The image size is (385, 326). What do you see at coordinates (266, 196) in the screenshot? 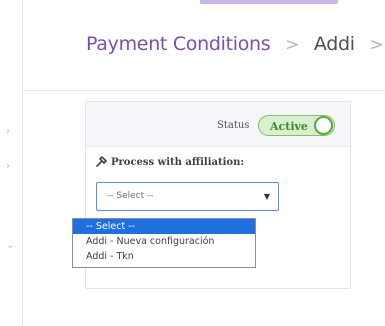
I see `chevron-down-icon: ▼` at bounding box center [266, 196].